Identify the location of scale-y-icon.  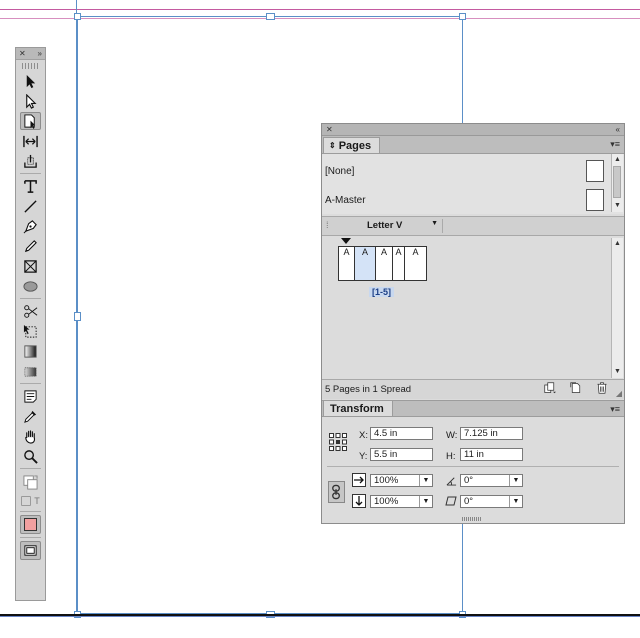
(359, 501).